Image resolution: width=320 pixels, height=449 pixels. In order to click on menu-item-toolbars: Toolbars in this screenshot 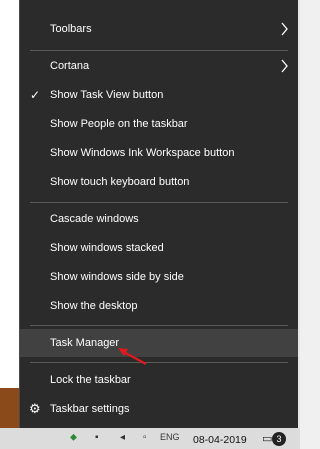, I will do `click(159, 29)`.